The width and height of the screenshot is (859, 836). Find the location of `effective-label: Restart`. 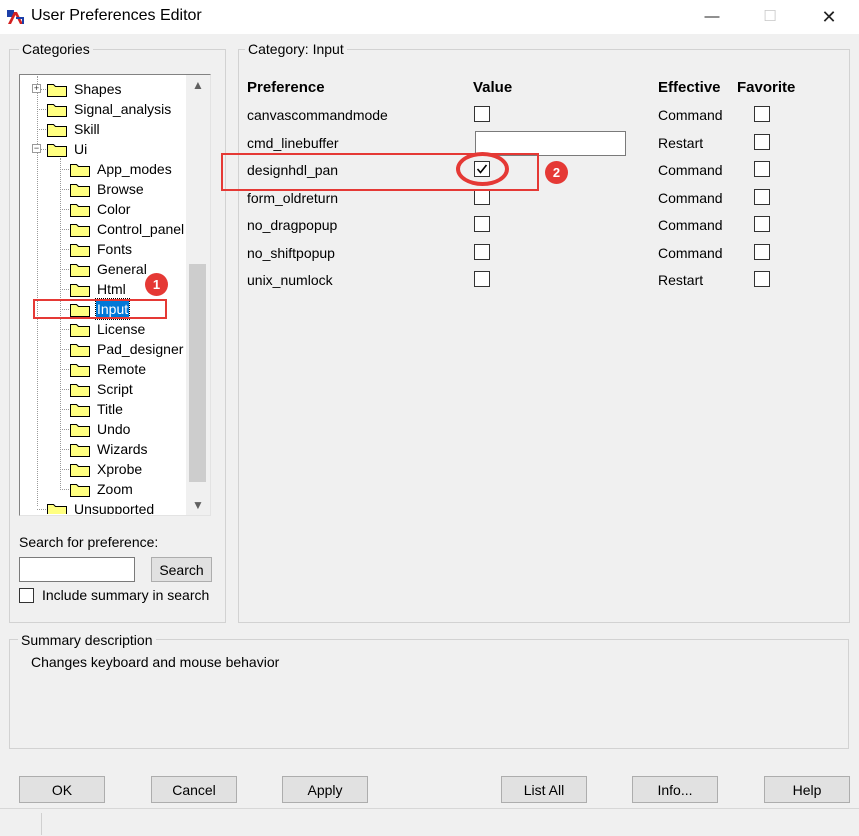

effective-label: Restart is located at coordinates (681, 280).